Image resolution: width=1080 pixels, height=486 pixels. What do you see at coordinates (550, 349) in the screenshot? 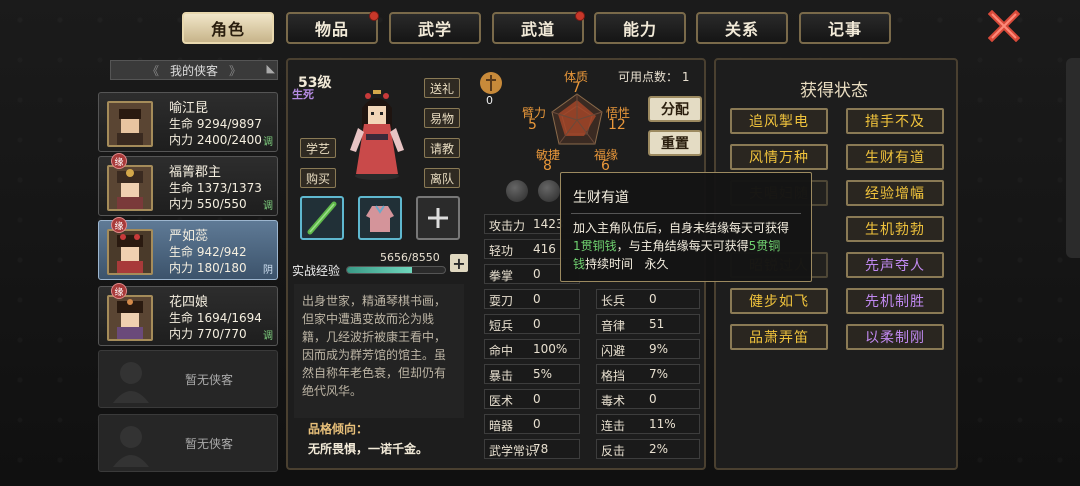
I see `stat-value: 100%` at bounding box center [550, 349].